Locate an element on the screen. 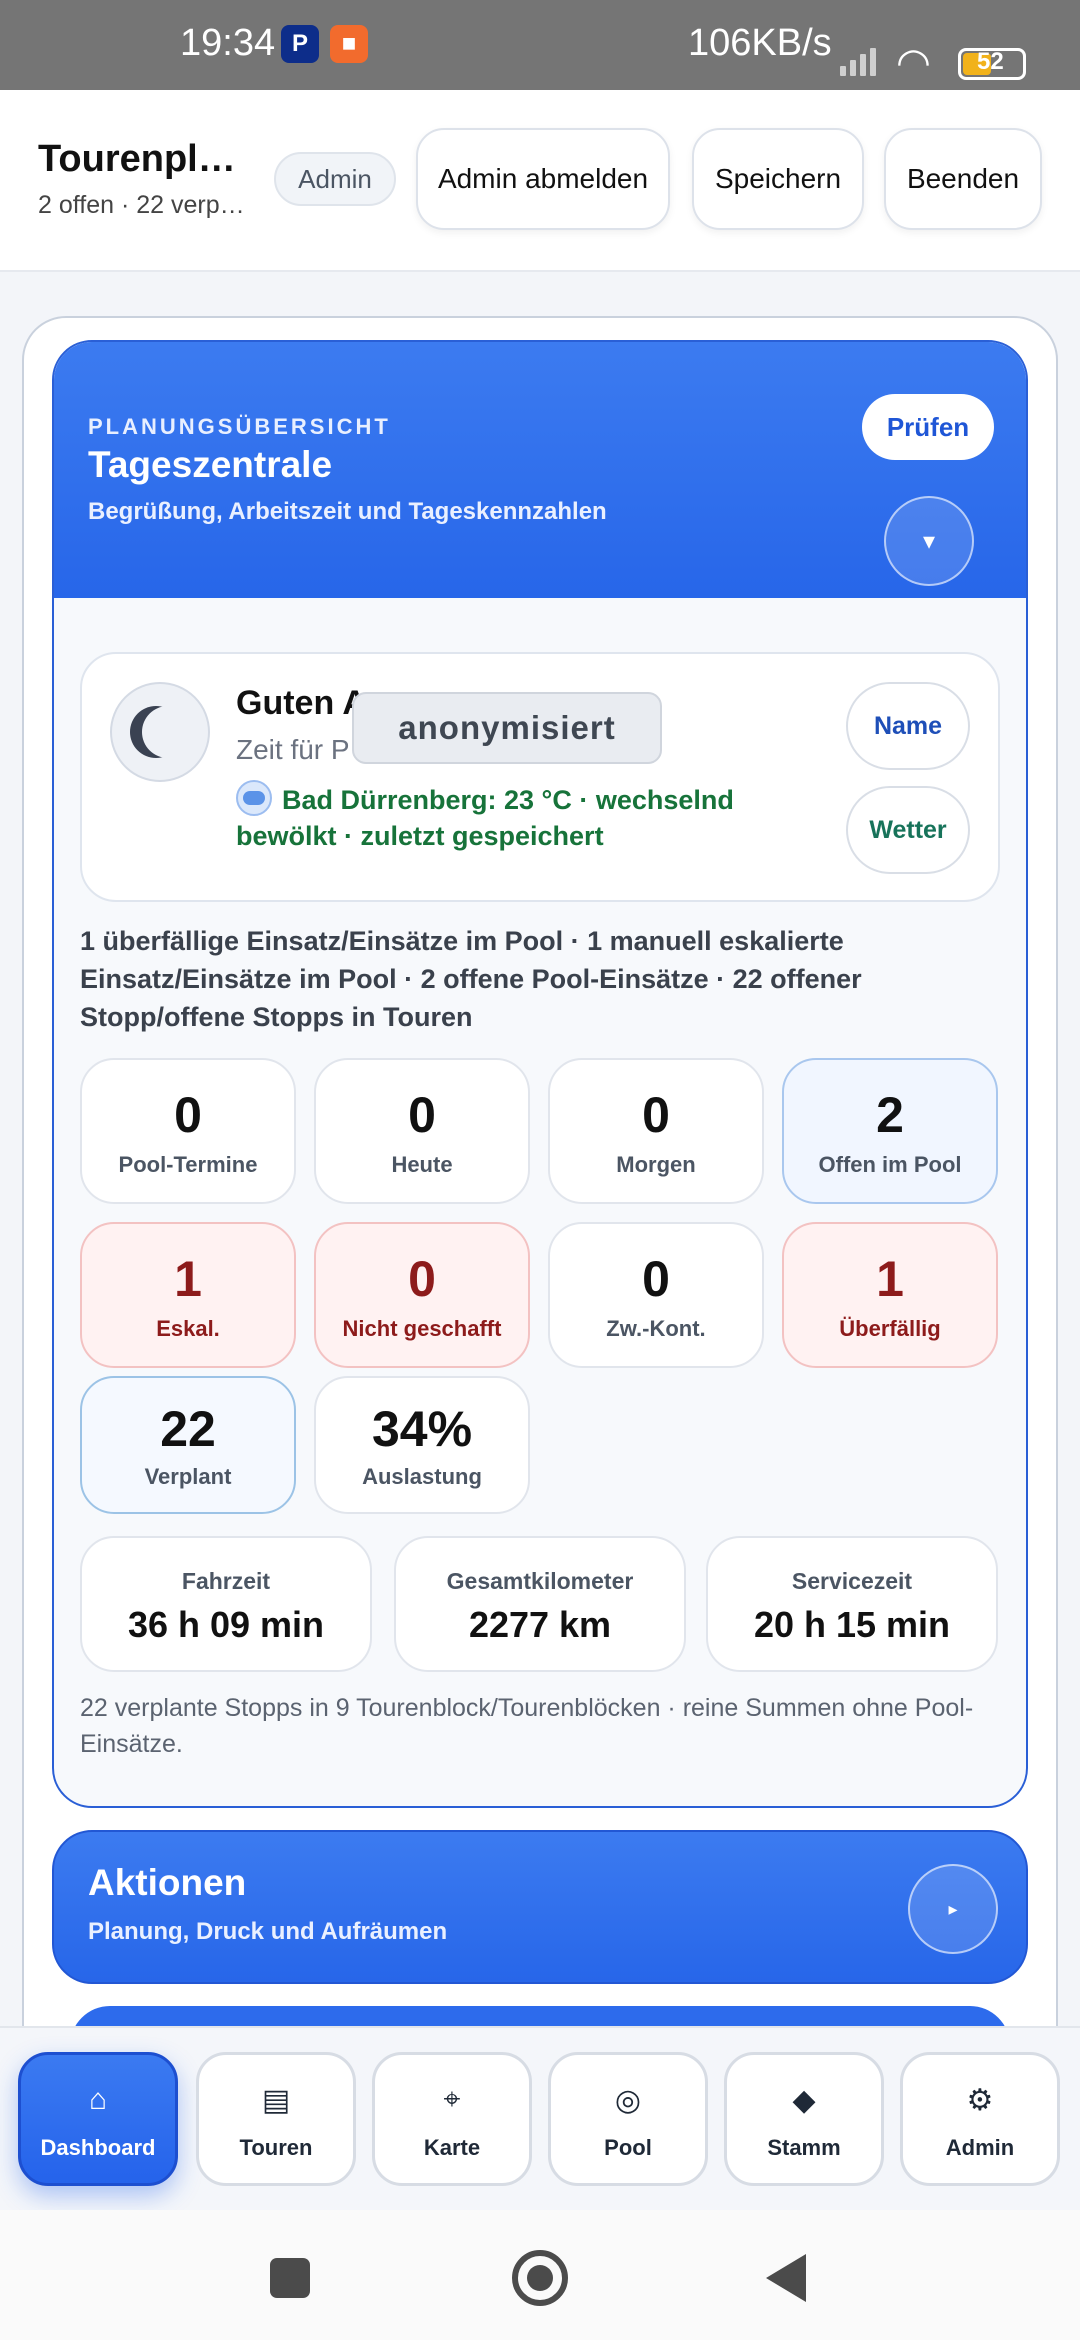 Image resolution: width=1080 pixels, height=2340 pixels. greeting-line: Zeit für P is located at coordinates (293, 749).